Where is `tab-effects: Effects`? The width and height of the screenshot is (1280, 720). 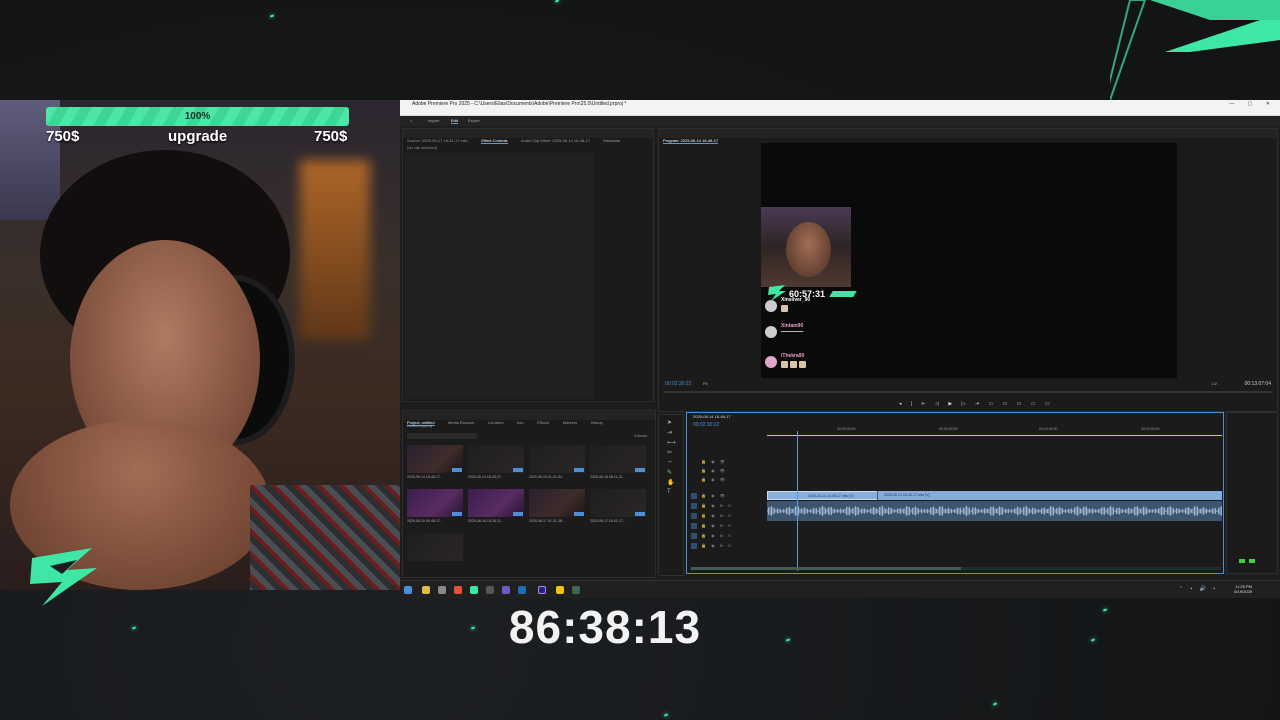 tab-effects: Effects is located at coordinates (543, 422).